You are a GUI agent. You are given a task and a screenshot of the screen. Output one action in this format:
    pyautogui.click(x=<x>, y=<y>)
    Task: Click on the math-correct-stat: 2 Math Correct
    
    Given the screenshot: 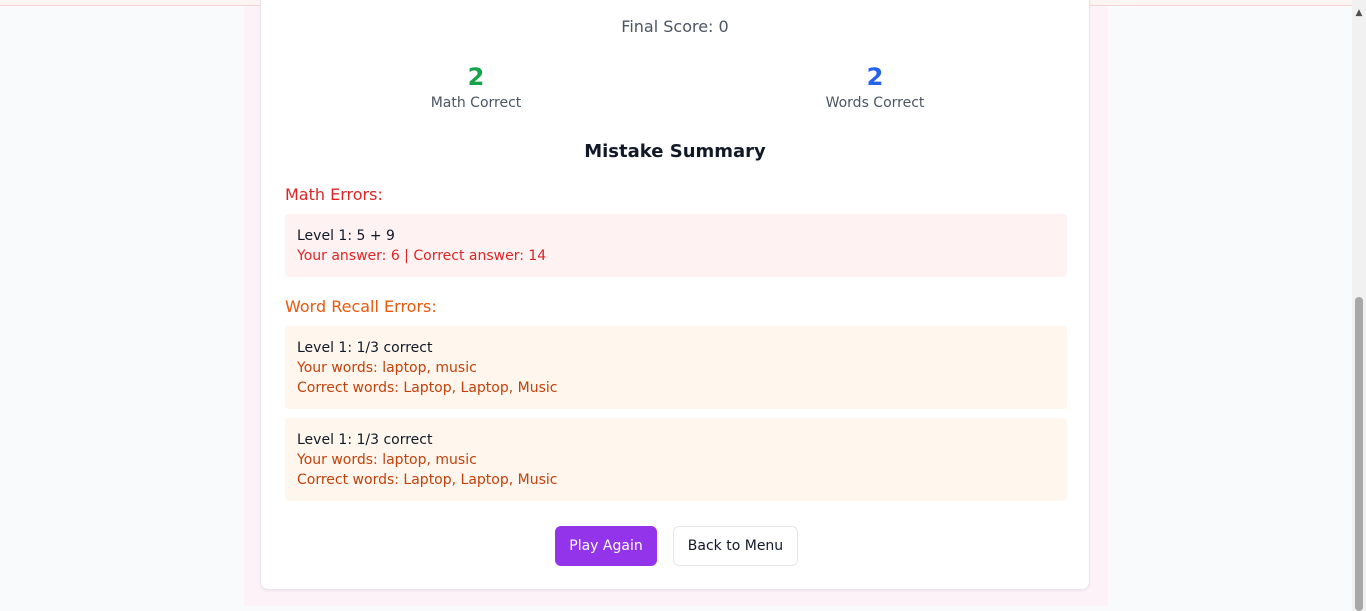 What is the action you would take?
    pyautogui.click(x=476, y=86)
    